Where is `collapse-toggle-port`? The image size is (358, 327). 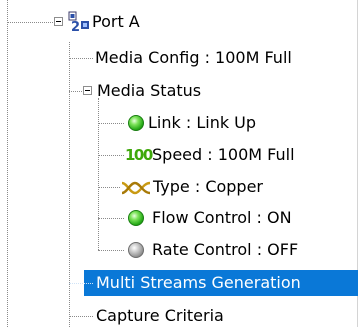
collapse-toggle-port is located at coordinates (58, 21).